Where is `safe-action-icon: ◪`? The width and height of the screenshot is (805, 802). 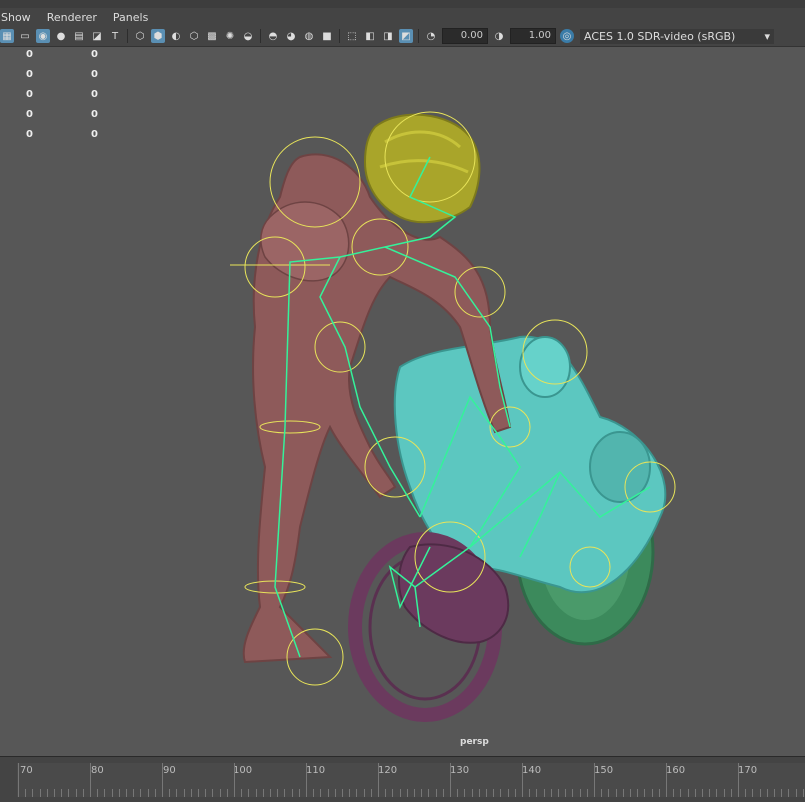 safe-action-icon: ◪ is located at coordinates (97, 36).